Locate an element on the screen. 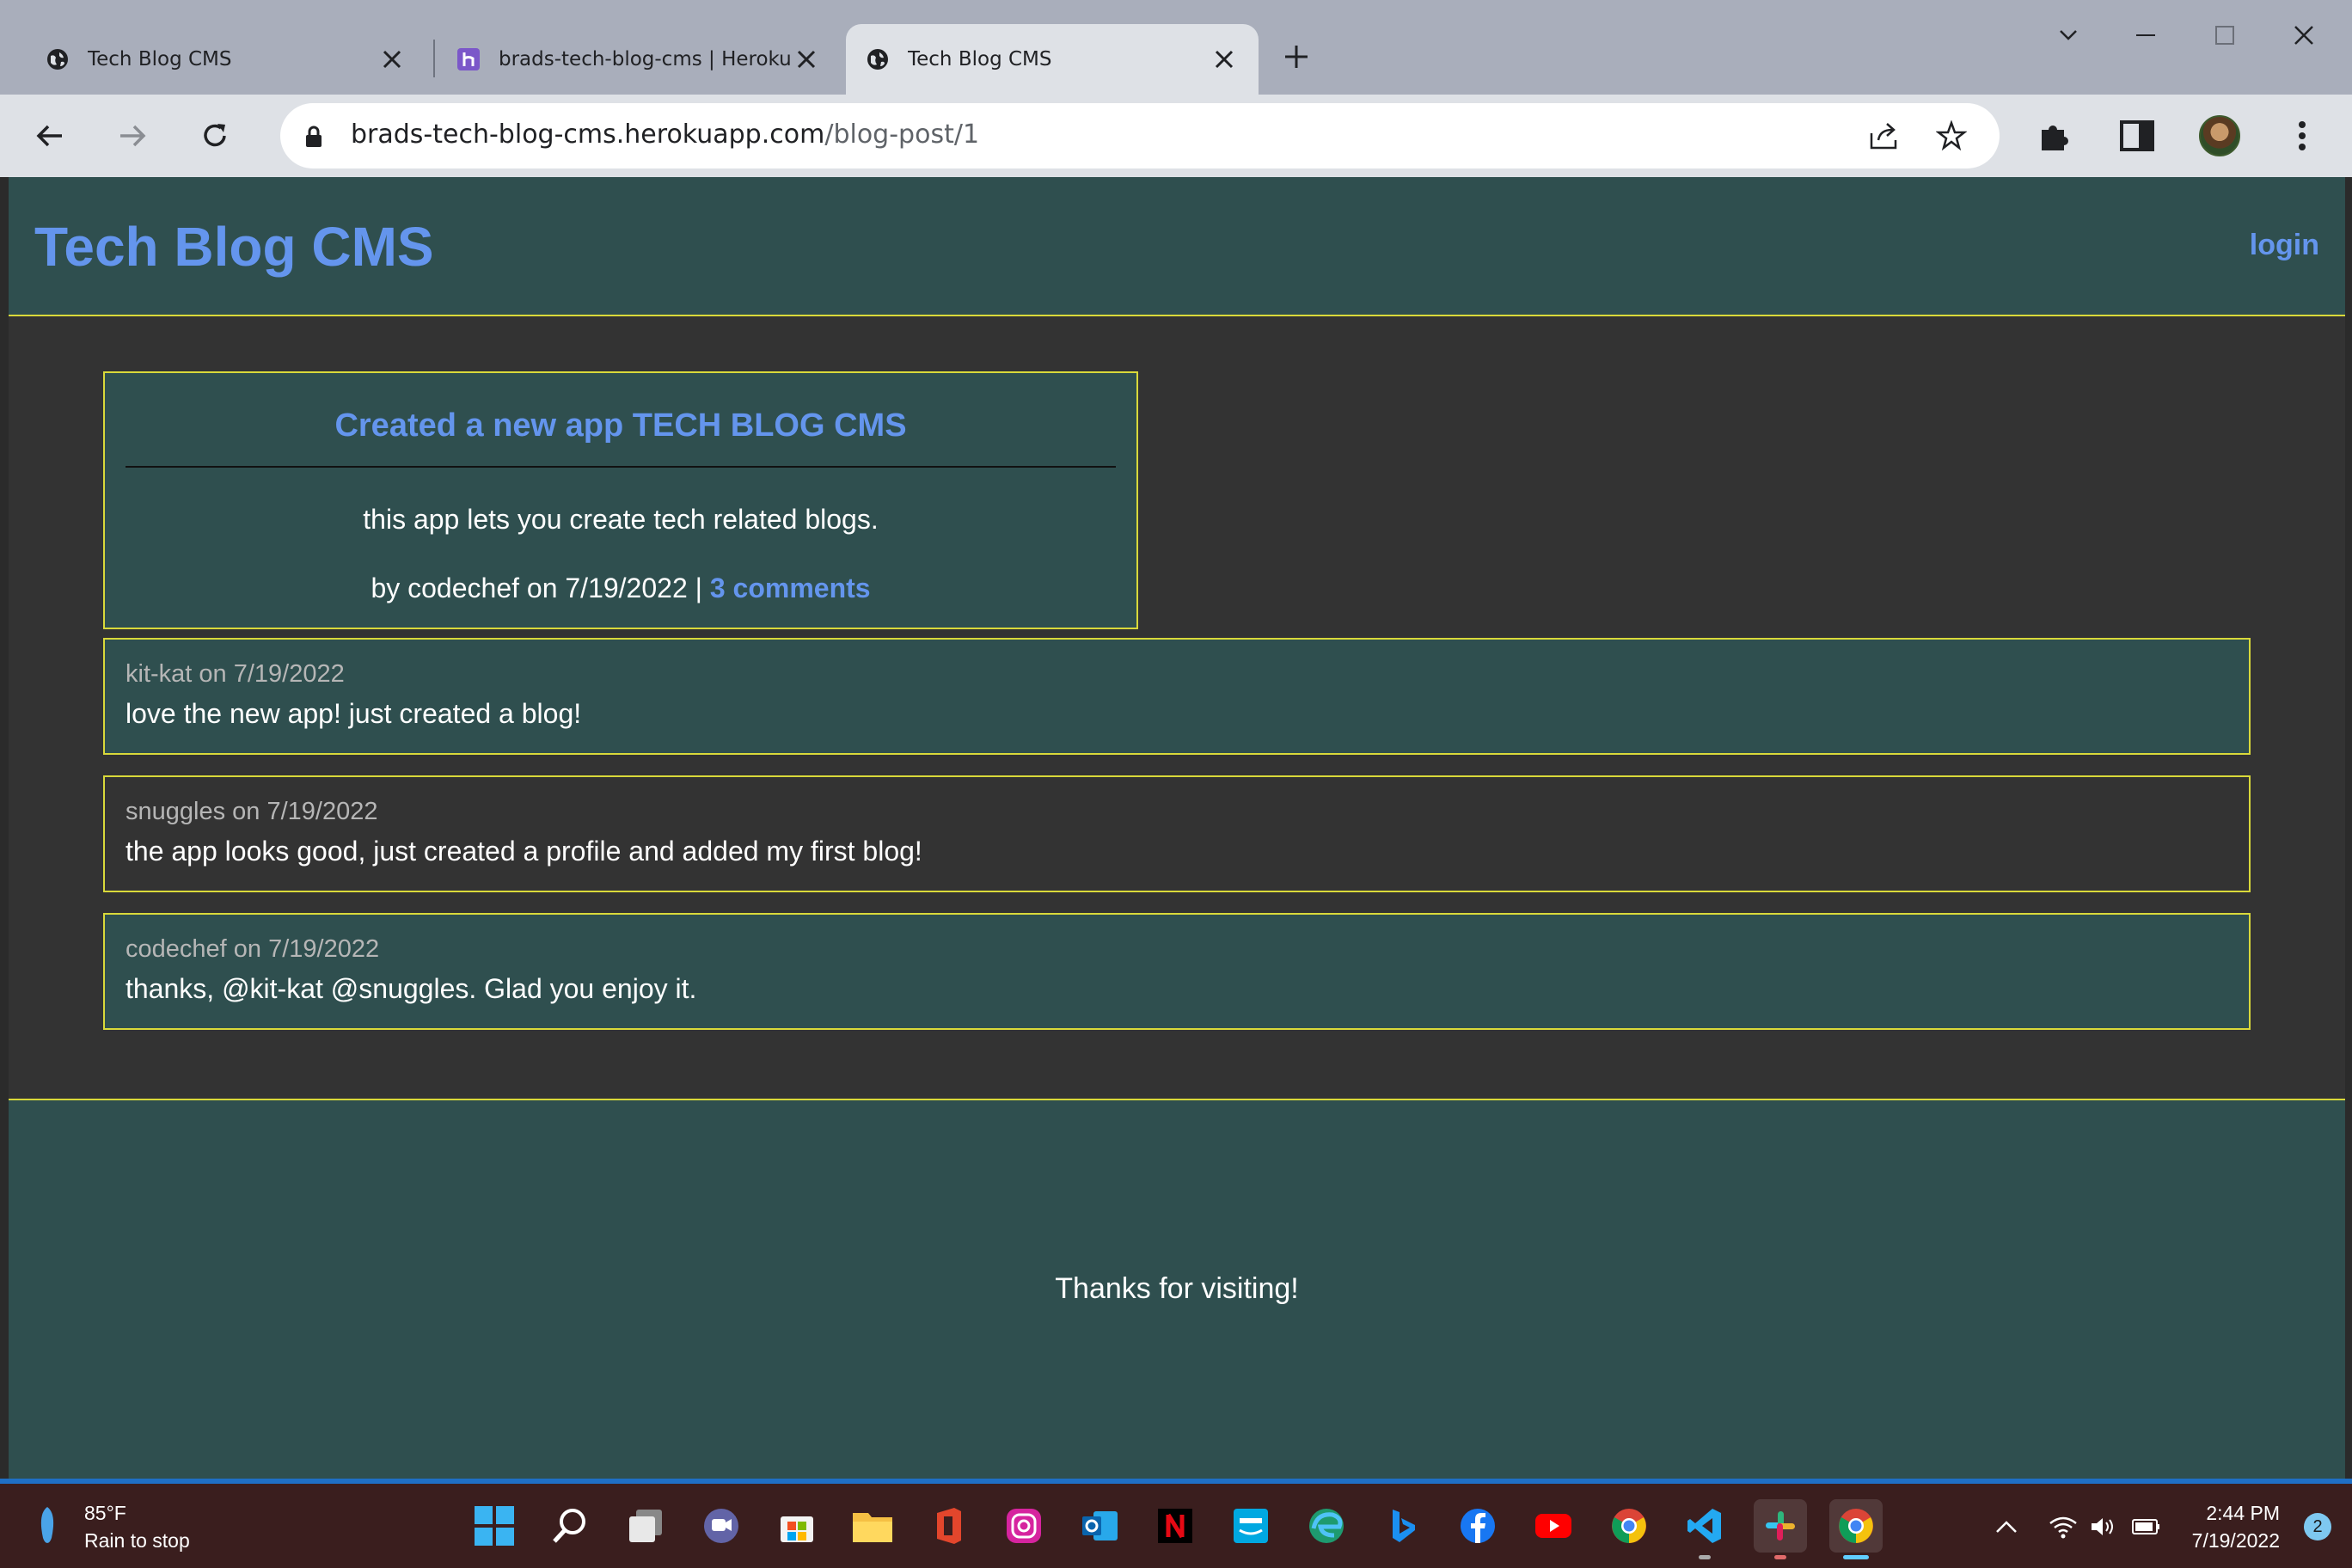  taskbar: 85°F Rain to stop 2:44 PM 7/19/2022 2 is located at coordinates (1176, 1526).